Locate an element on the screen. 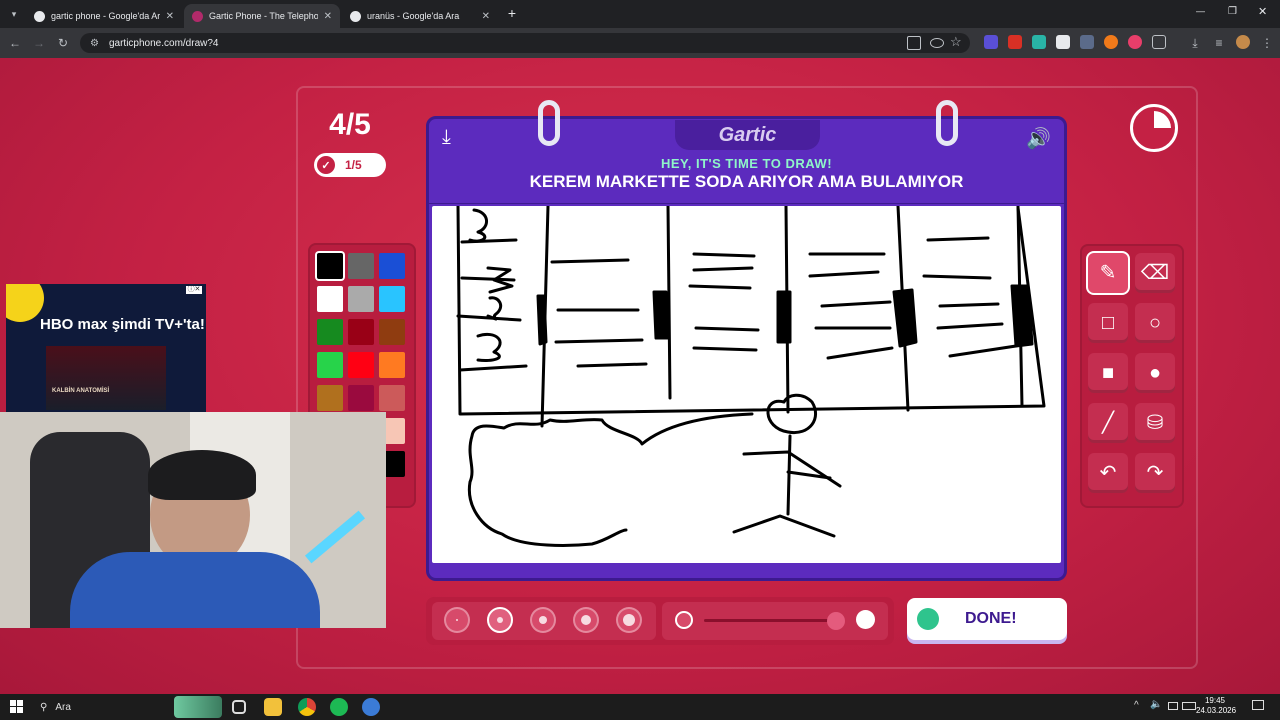 This screenshot has width=1280, height=720. tab-title: Gartic Phone - The Telephone G is located at coordinates (263, 16).